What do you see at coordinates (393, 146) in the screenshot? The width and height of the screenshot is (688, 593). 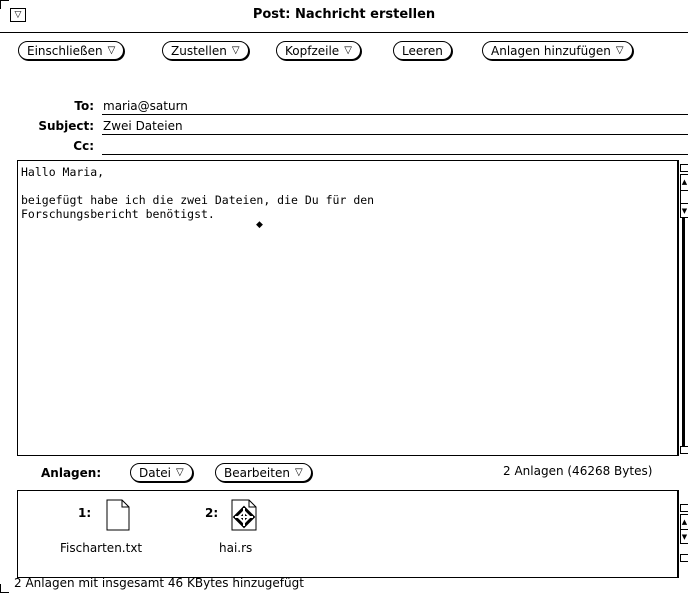 I see `cc-field` at bounding box center [393, 146].